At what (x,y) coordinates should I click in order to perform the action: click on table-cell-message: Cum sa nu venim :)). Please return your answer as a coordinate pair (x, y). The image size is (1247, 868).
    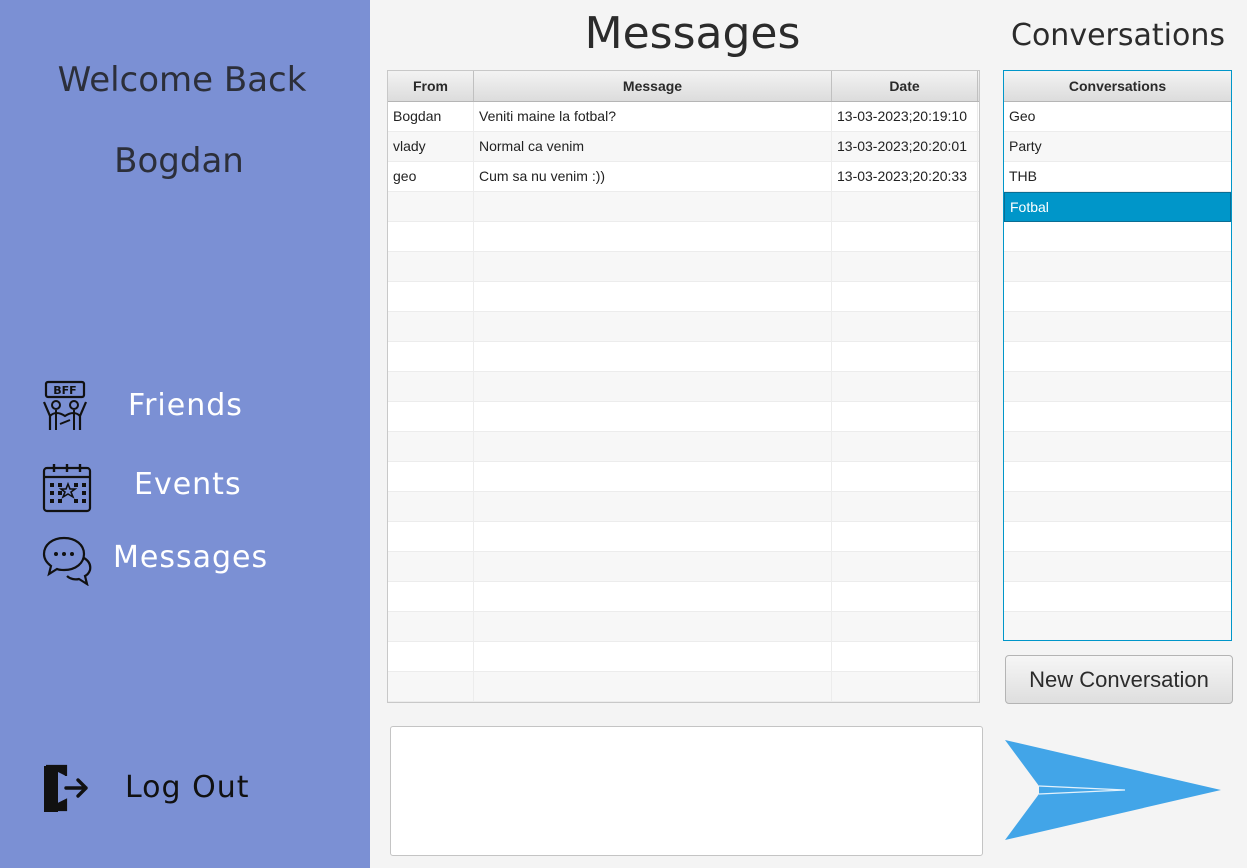
    Looking at the image, I should click on (653, 177).